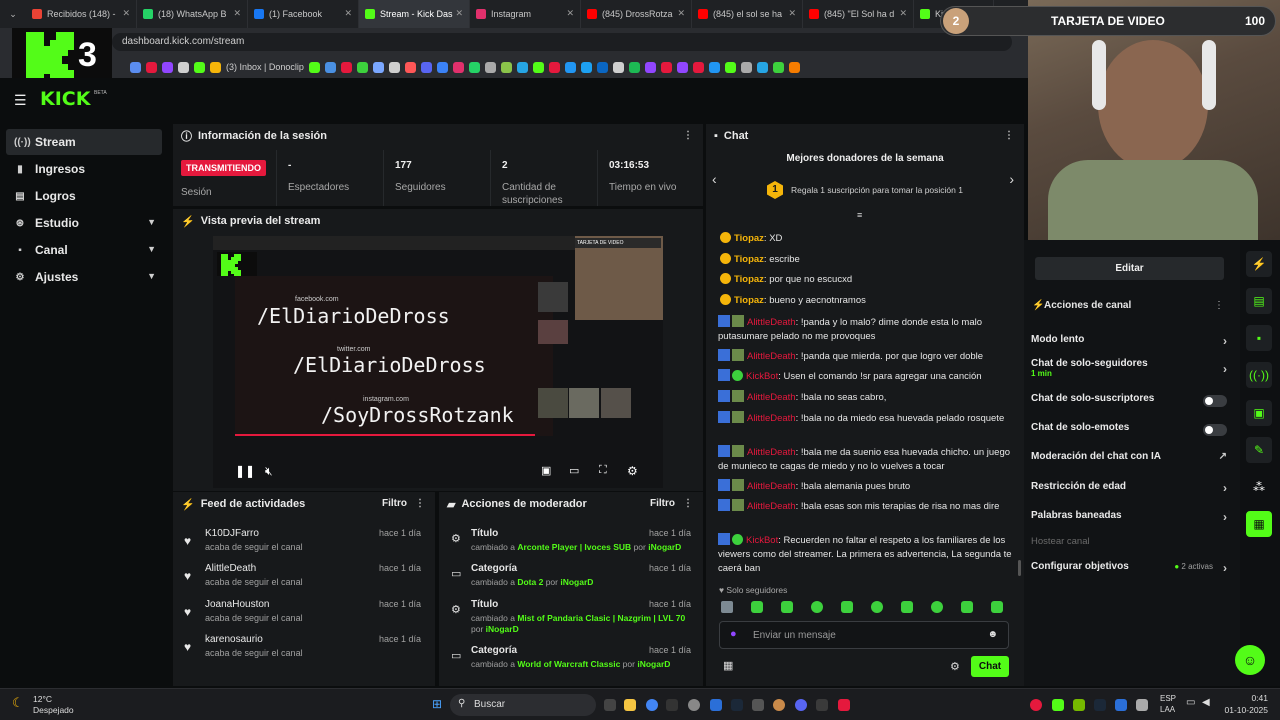 The width and height of the screenshot is (1280, 720). Describe the element at coordinates (1167, 709) in the screenshot. I see `lang-sub: LAA` at that location.